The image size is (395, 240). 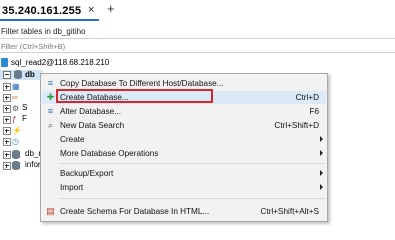 What do you see at coordinates (21, 141) in the screenshot?
I see `tree-folder-node: ◷` at bounding box center [21, 141].